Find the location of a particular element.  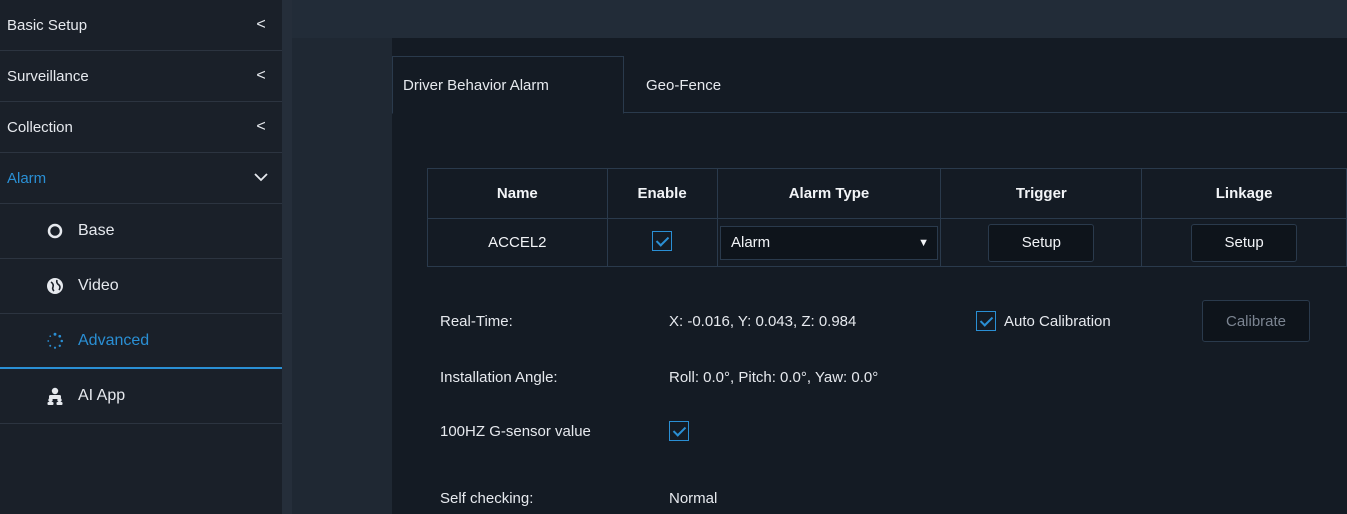

enable-cell is located at coordinates (662, 242).